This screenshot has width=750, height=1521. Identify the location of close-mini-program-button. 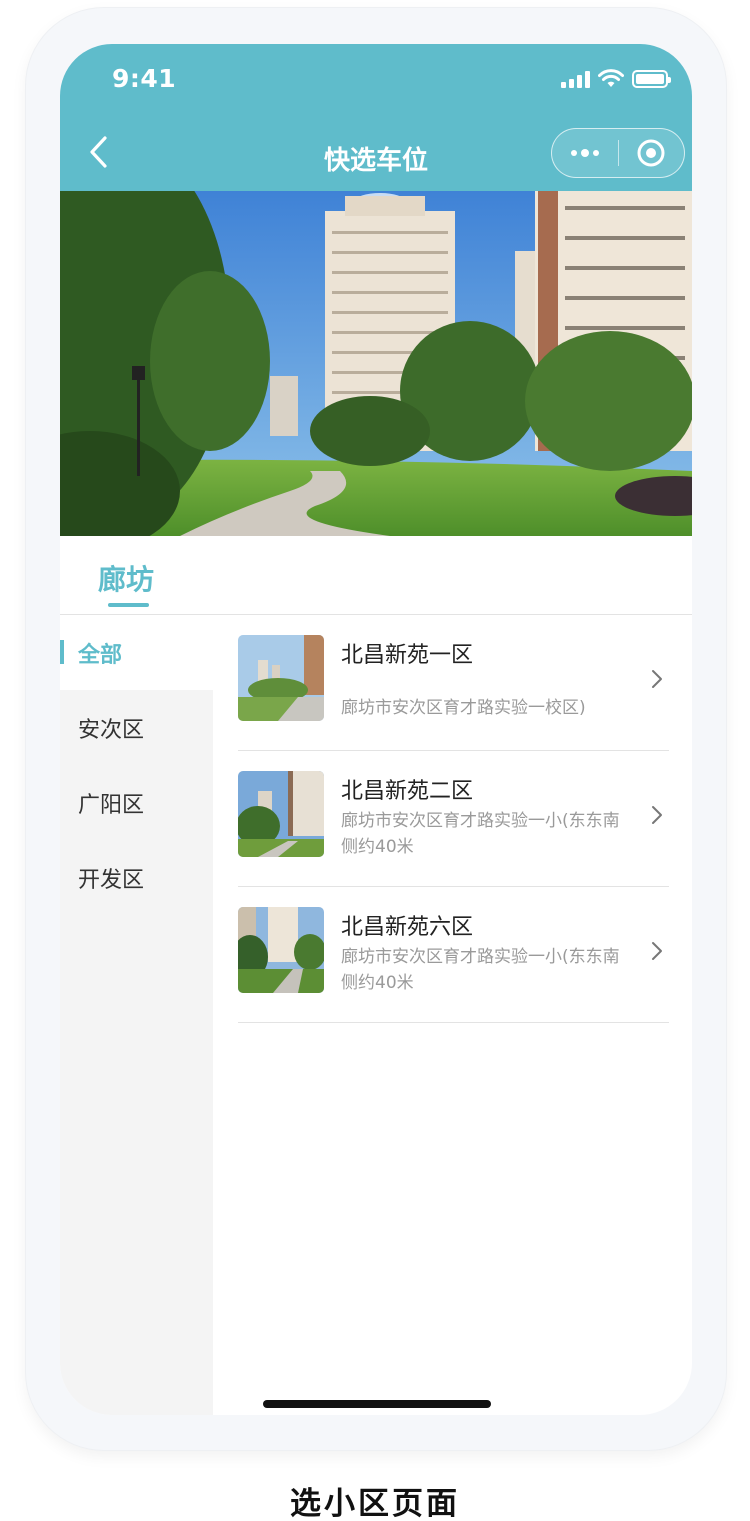
(652, 153).